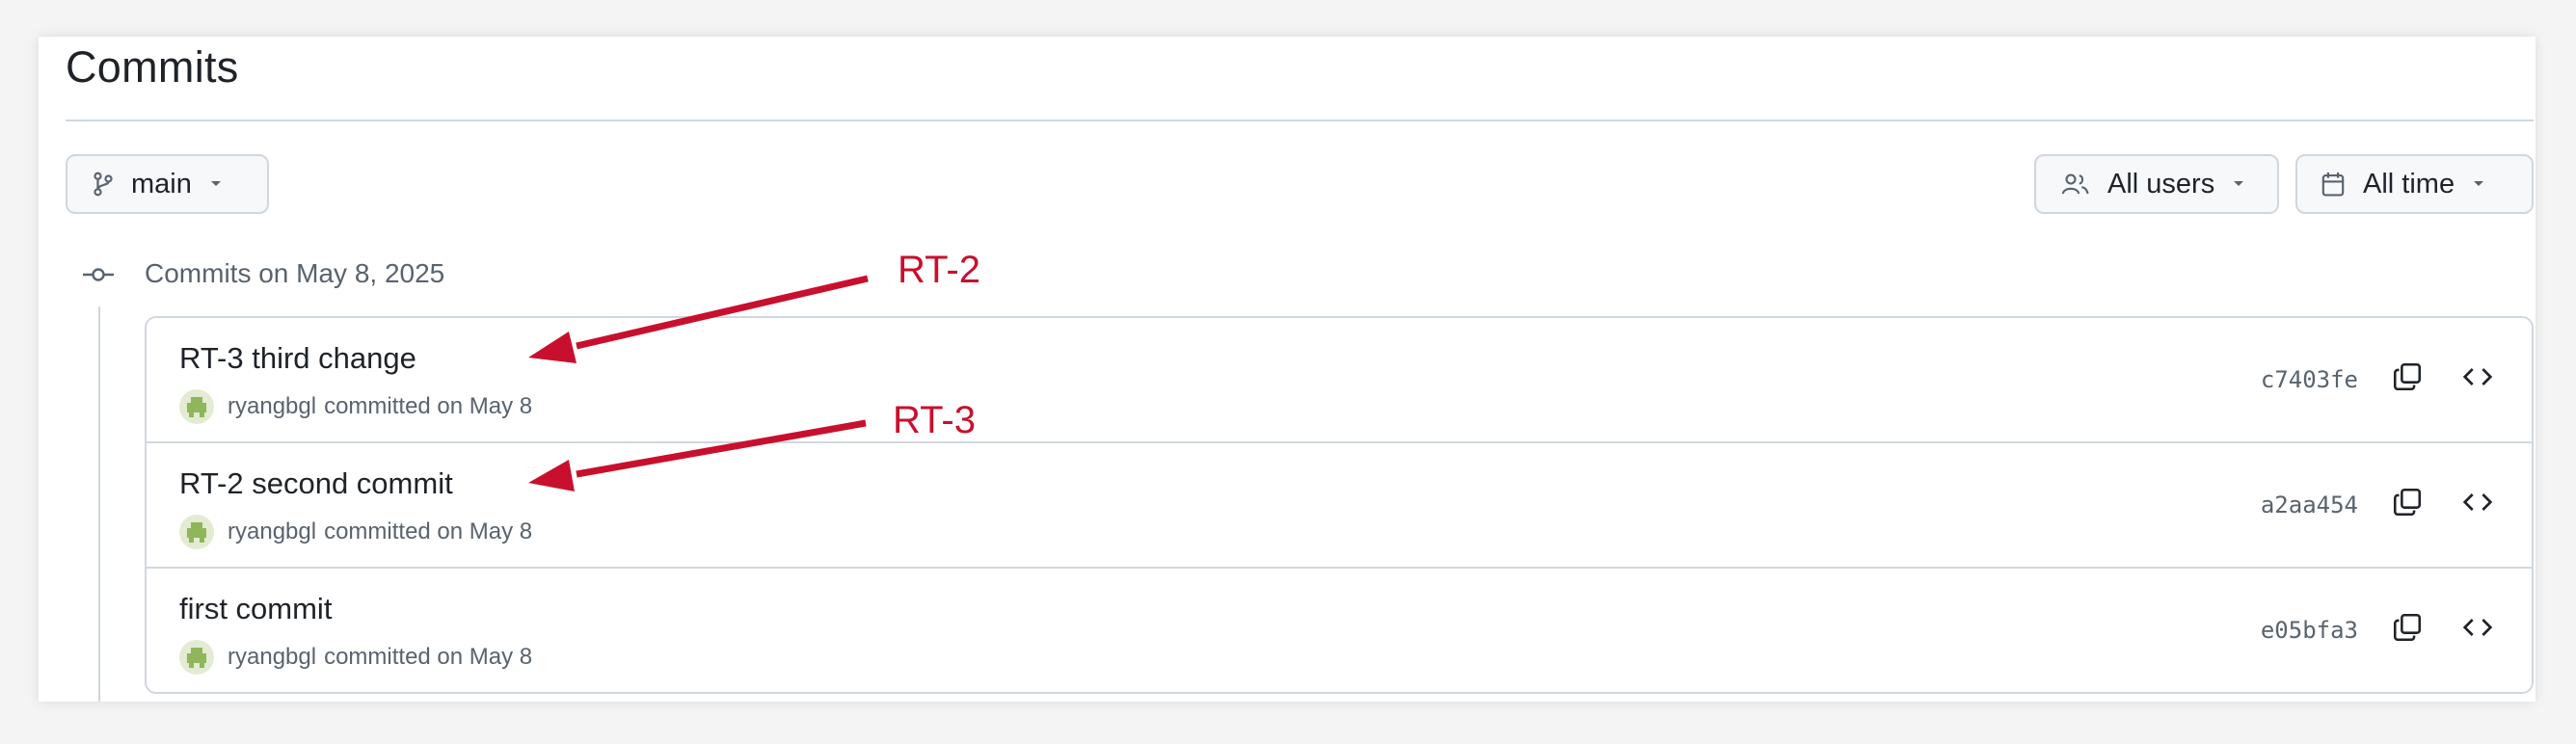 The width and height of the screenshot is (2576, 744). I want to click on commit-title-link: RT-3 third change, so click(297, 358).